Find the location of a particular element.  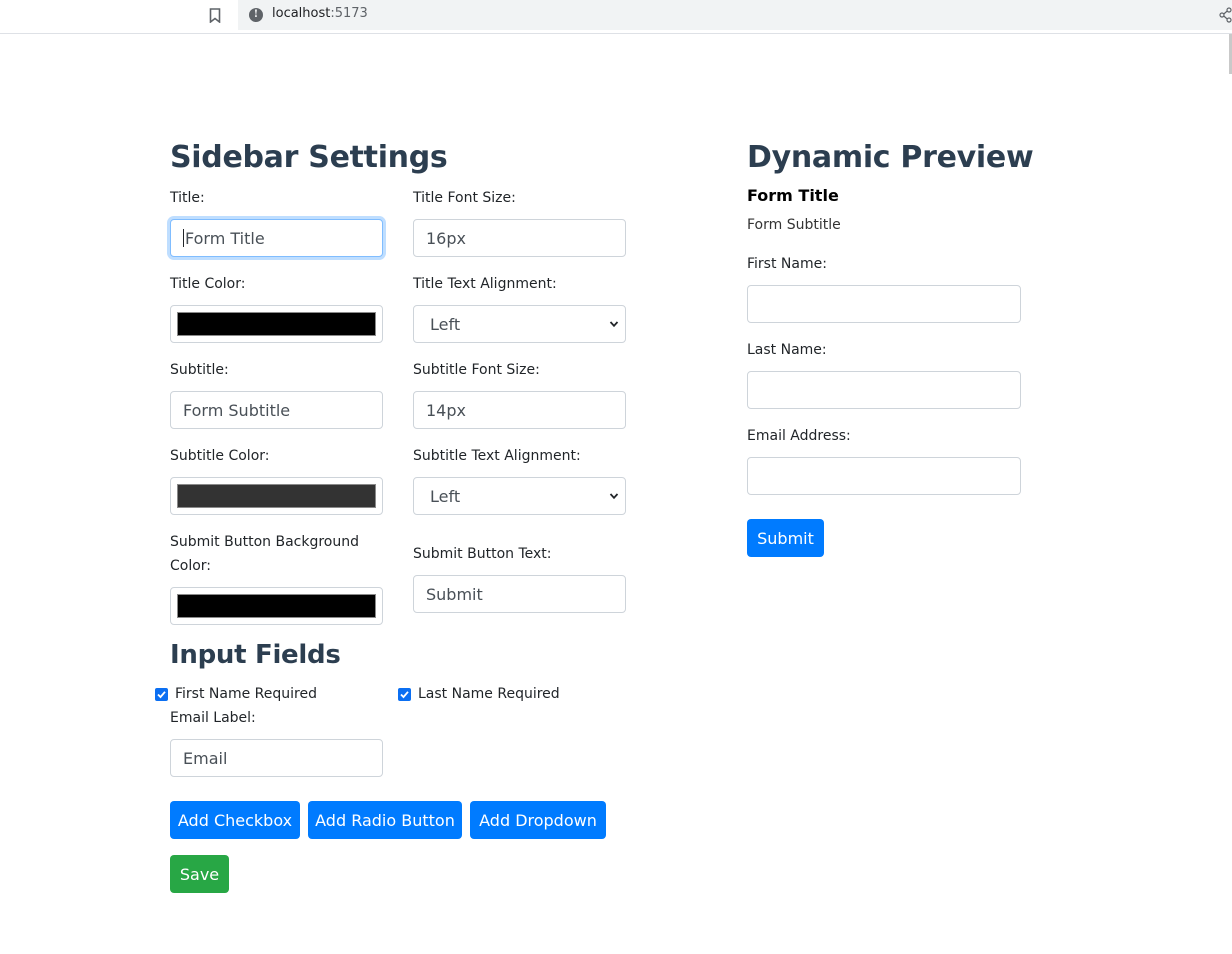

last-name-required-checkbox is located at coordinates (404, 694).